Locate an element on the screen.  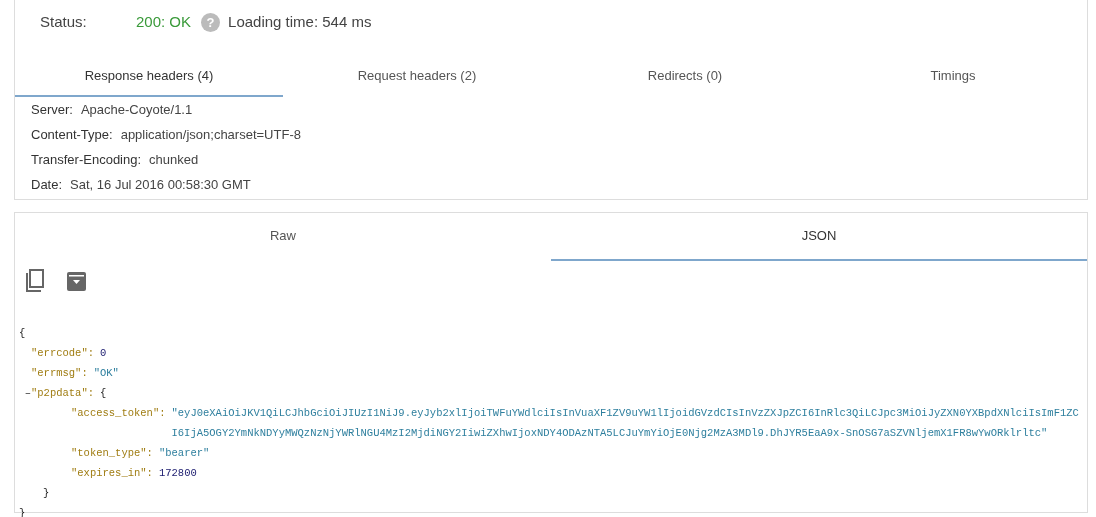
tab: Request headers (2) is located at coordinates (417, 77).